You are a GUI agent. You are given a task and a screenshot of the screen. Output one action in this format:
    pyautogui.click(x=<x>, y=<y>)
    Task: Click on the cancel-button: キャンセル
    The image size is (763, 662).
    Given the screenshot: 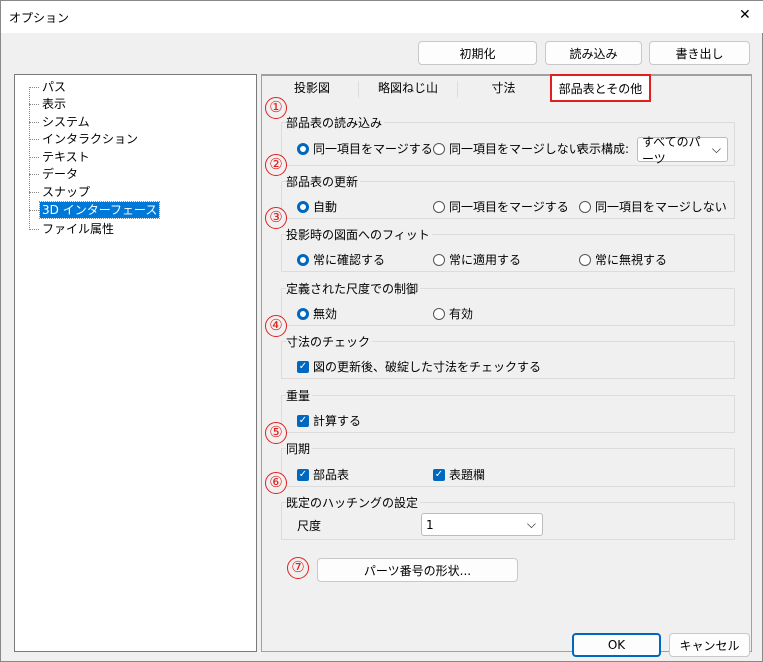 What is the action you would take?
    pyautogui.click(x=709, y=645)
    